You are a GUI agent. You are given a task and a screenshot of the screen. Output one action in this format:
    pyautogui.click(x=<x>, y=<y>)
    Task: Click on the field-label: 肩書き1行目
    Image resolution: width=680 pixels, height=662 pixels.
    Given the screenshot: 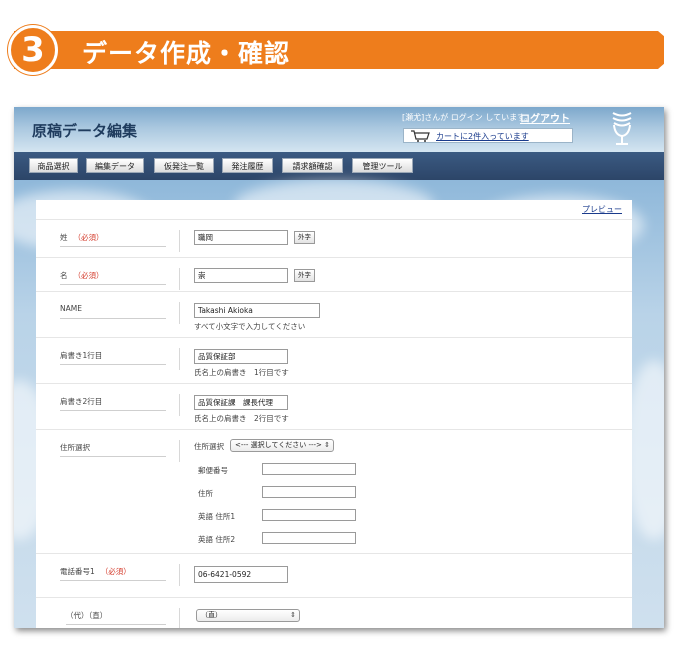 What is the action you would take?
    pyautogui.click(x=113, y=357)
    